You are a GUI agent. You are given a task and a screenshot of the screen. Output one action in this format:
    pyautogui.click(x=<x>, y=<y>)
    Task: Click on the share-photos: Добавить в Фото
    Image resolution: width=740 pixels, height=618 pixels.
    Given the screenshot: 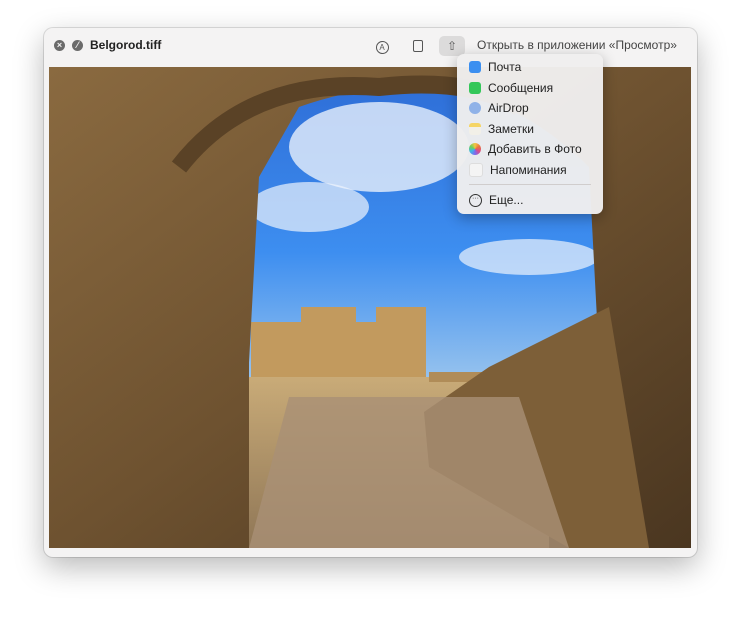 What is the action you would take?
    pyautogui.click(x=530, y=149)
    